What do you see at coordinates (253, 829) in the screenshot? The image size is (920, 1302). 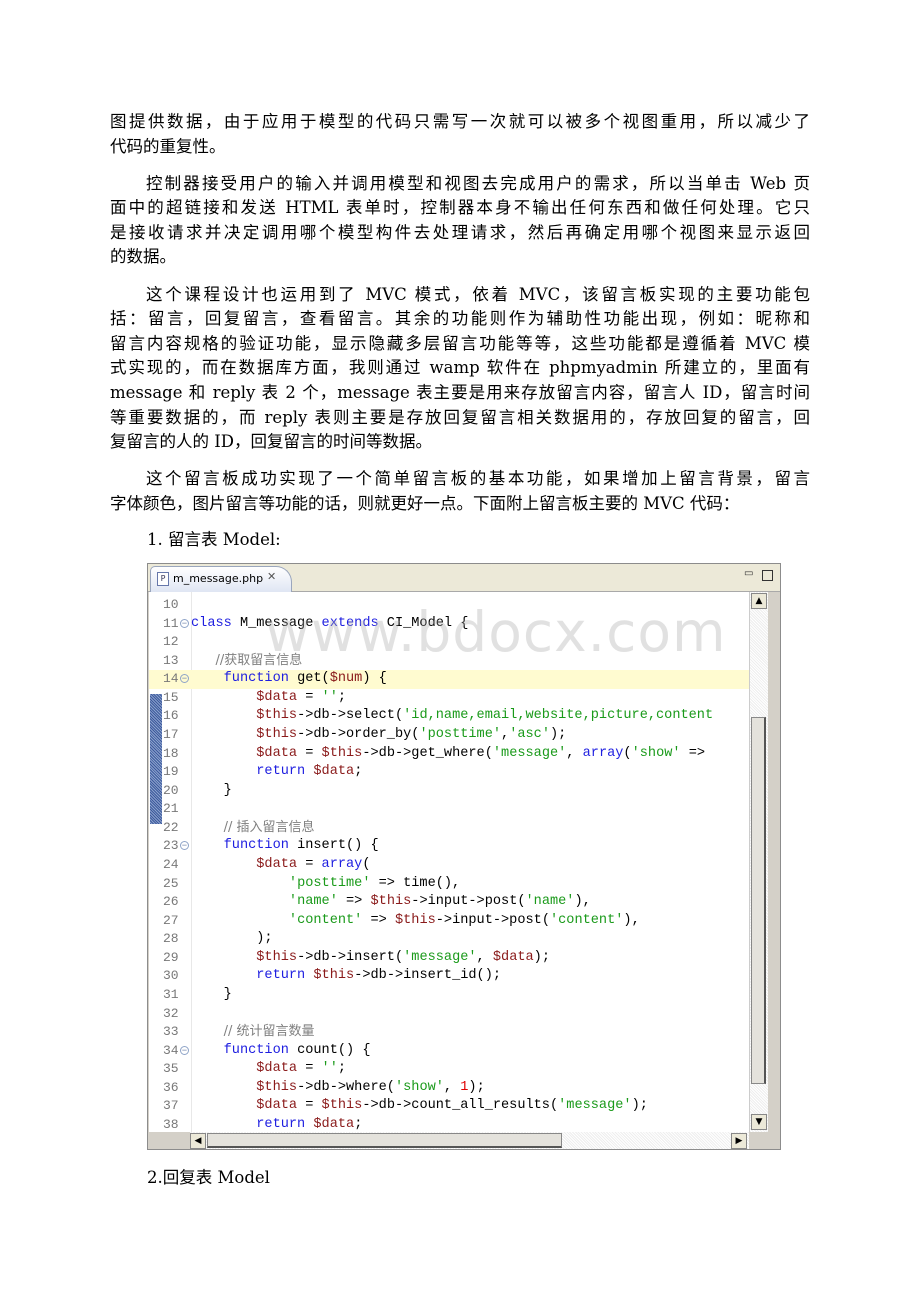 I see `code-text: // 插入留言信息` at bounding box center [253, 829].